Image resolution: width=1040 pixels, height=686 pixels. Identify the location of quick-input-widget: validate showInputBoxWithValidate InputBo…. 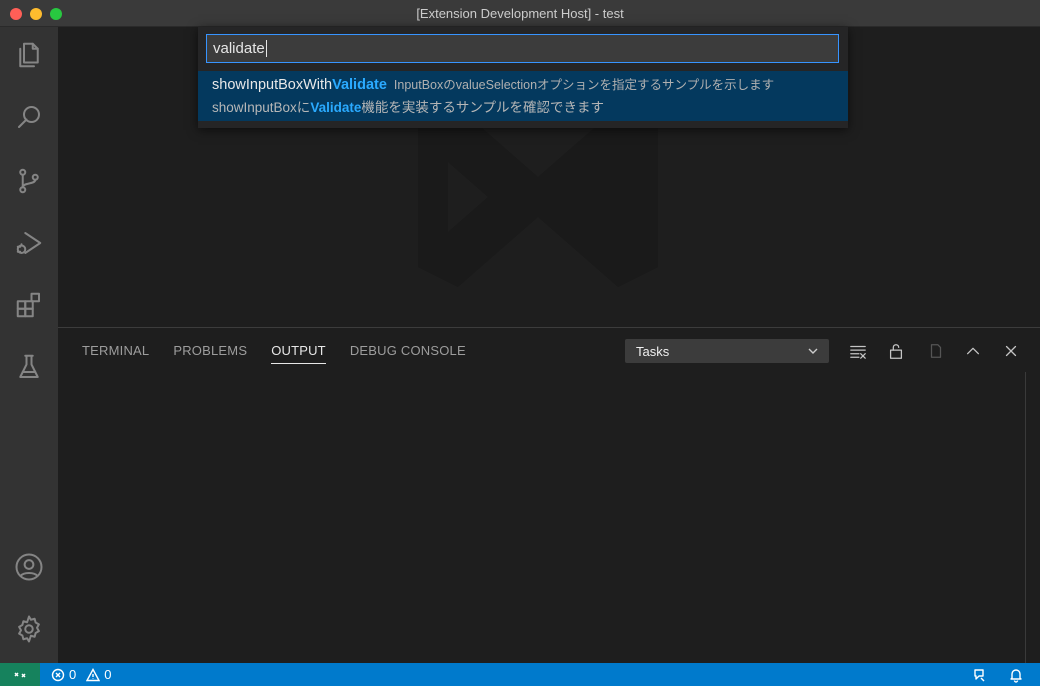
(523, 77).